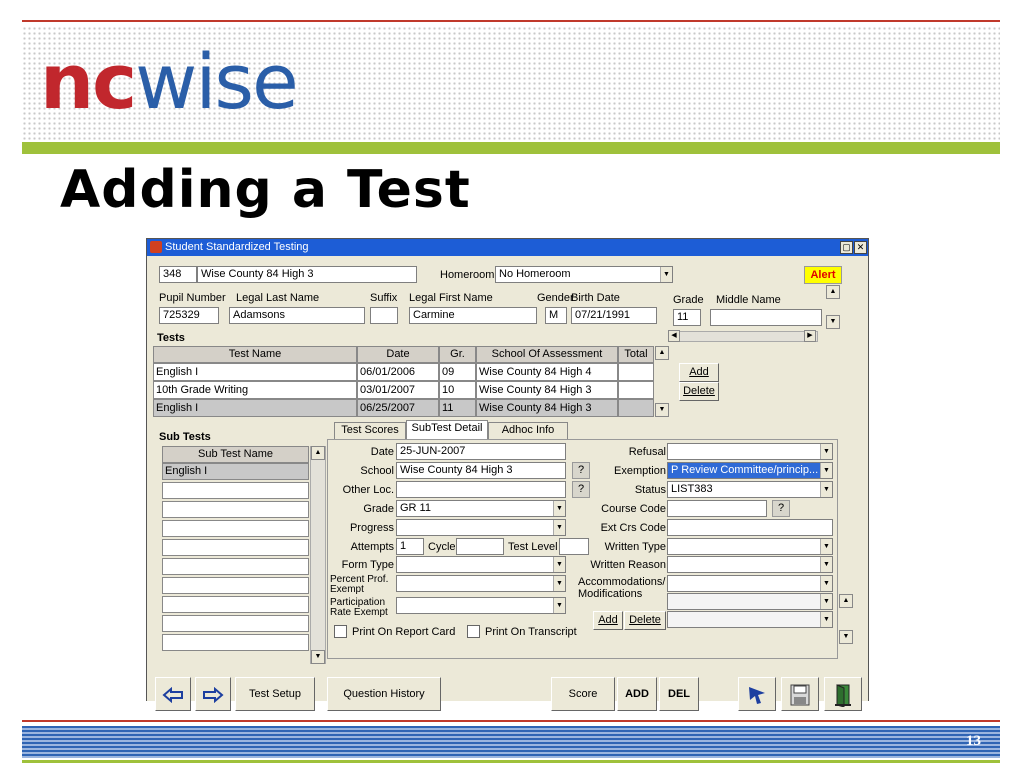 The width and height of the screenshot is (1024, 768). Describe the element at coordinates (318, 555) in the screenshot. I see `sub-tests-scrollbar` at that location.